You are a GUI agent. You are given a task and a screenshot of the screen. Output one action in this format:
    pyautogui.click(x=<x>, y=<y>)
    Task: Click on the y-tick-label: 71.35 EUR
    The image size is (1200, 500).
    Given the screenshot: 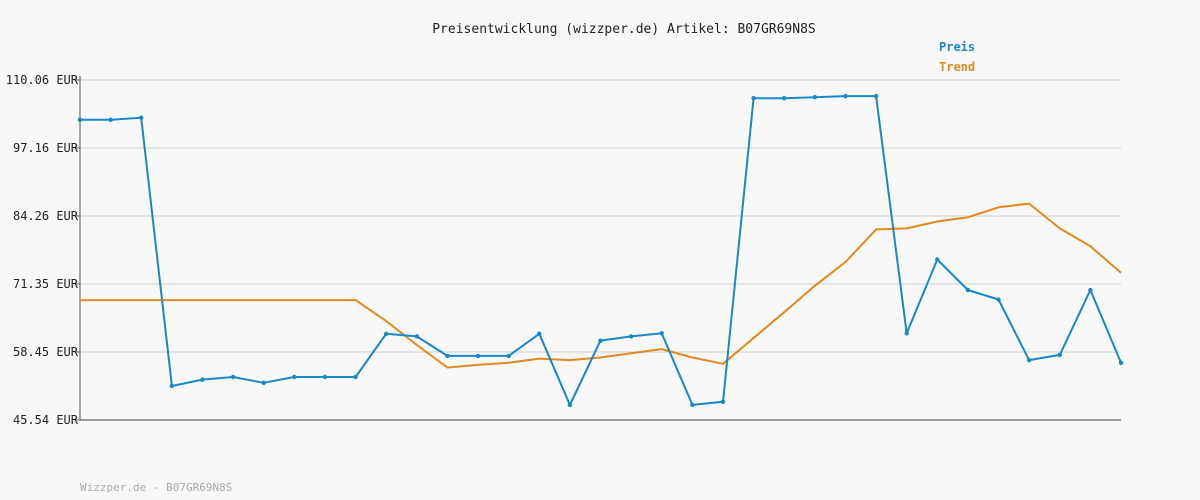 What is the action you would take?
    pyautogui.click(x=46, y=284)
    